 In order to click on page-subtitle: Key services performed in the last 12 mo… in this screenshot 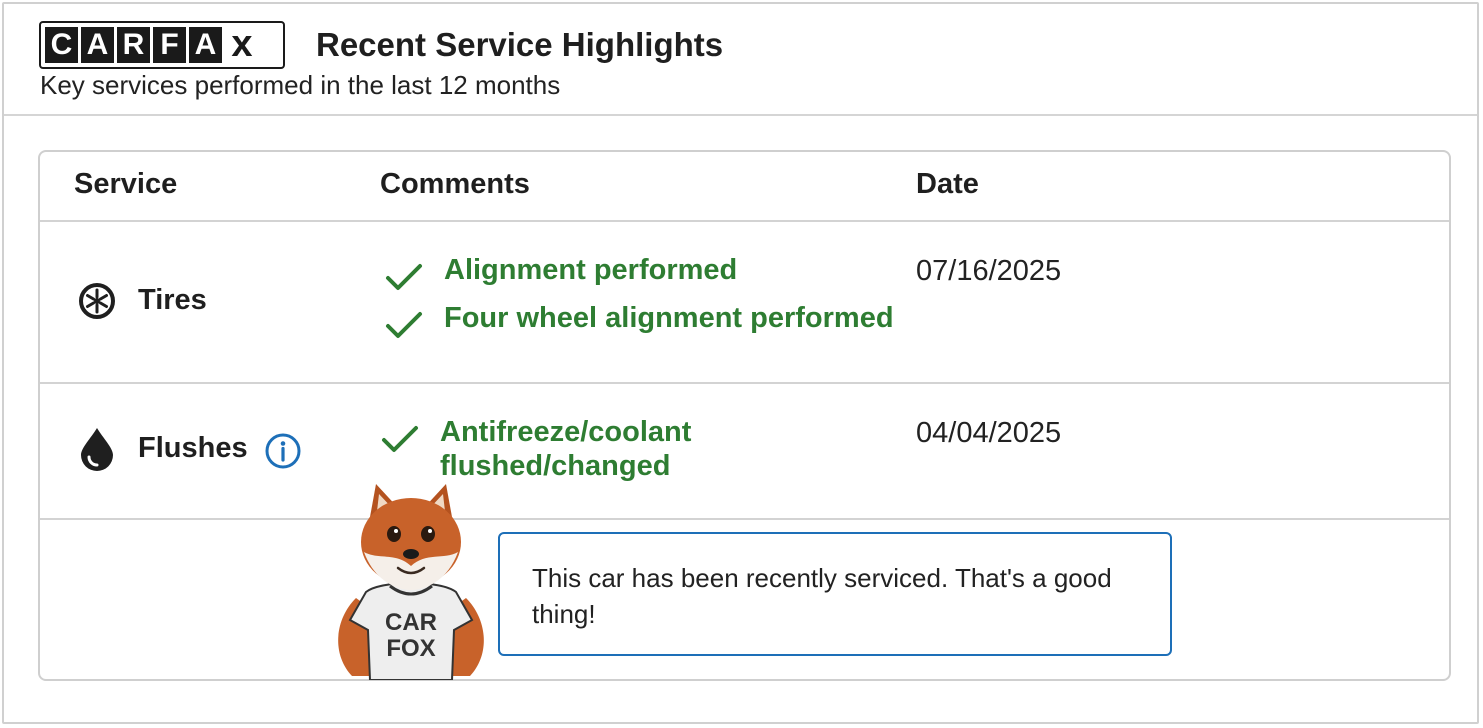, I will do `click(300, 85)`.